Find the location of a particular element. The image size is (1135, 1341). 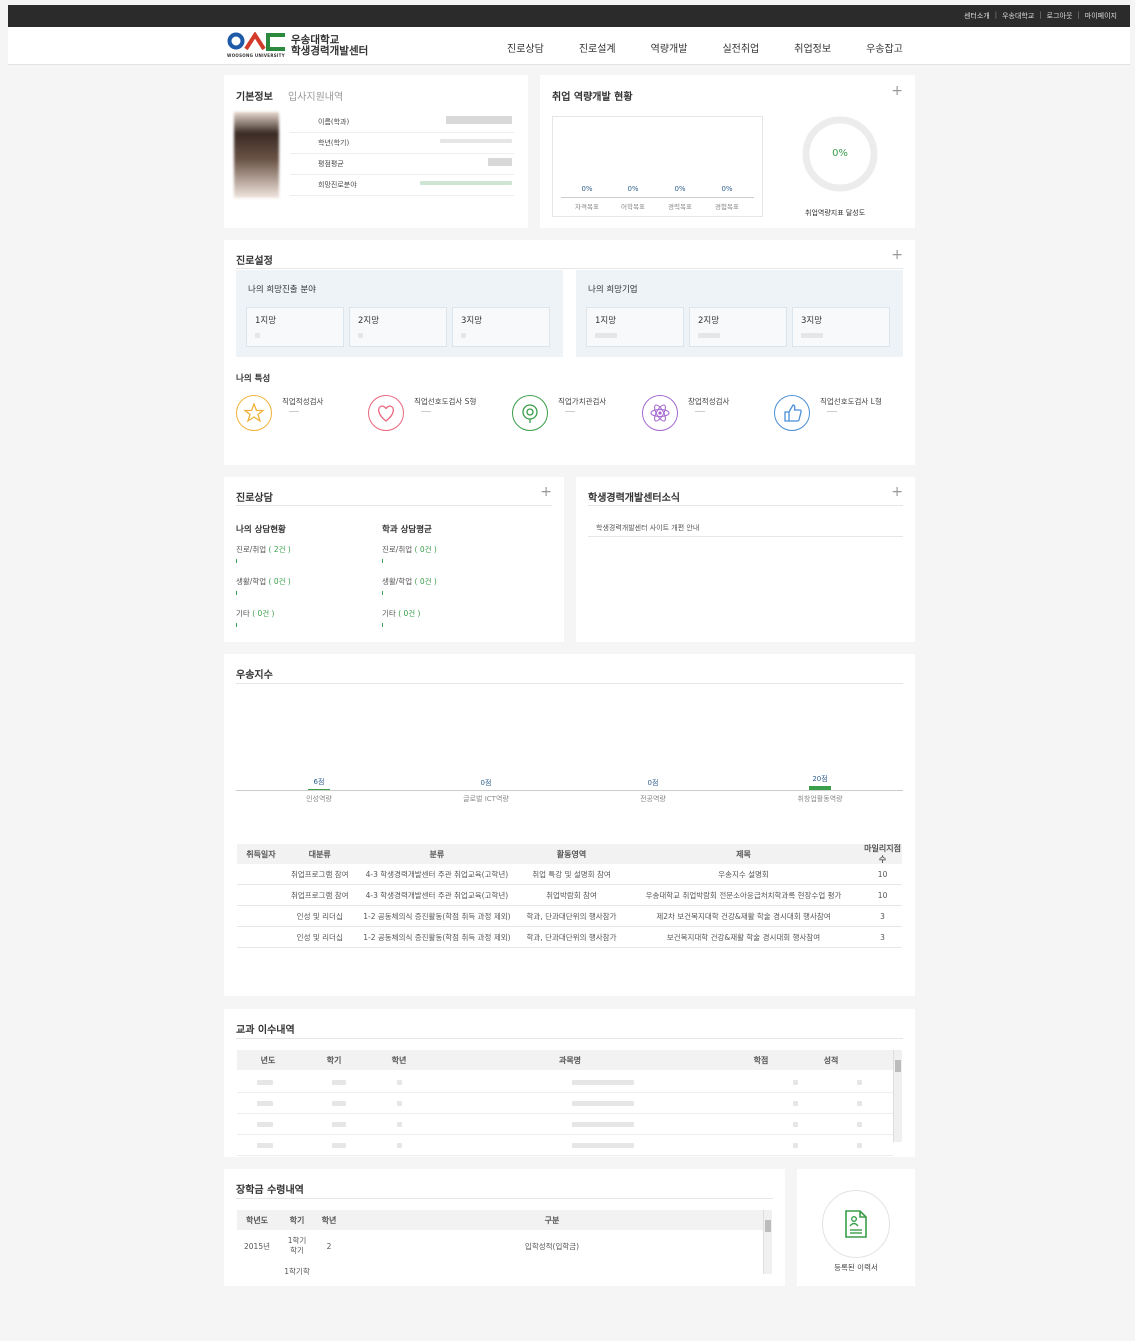

nav-item-competency: 역량개발 is located at coordinates (669, 47).